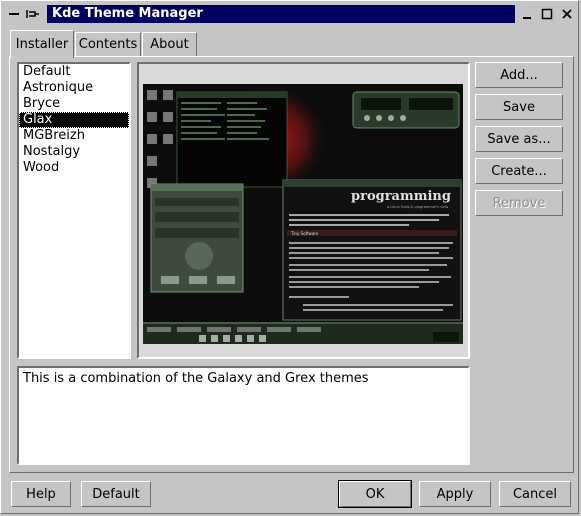 This screenshot has height=516, width=581. What do you see at coordinates (42, 44) in the screenshot?
I see `tab-installer: Installer` at bounding box center [42, 44].